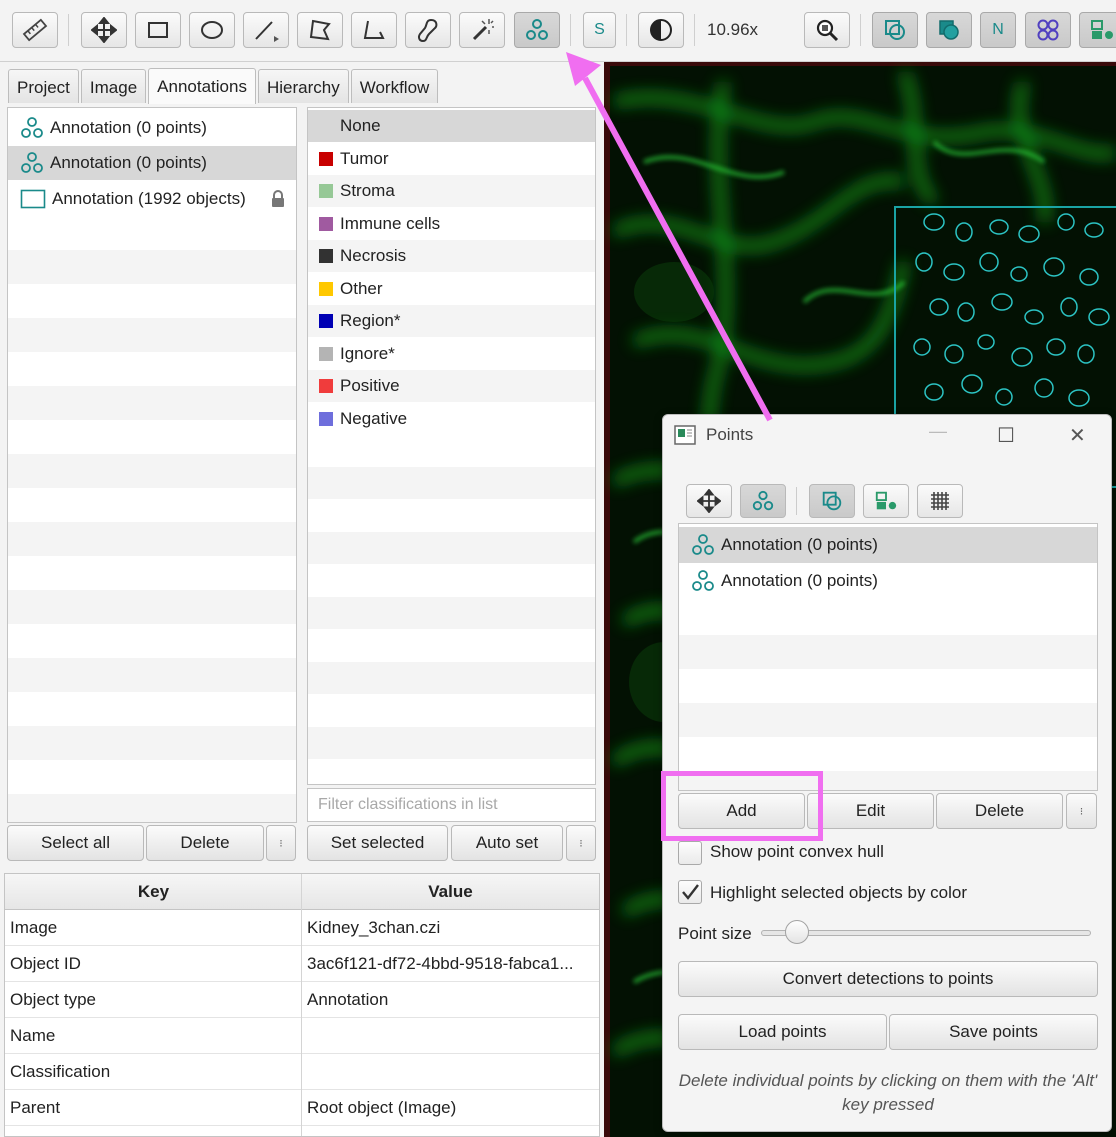 The width and height of the screenshot is (1116, 1137). Describe the element at coordinates (451, 354) in the screenshot. I see `classification-item: Ignore*` at that location.